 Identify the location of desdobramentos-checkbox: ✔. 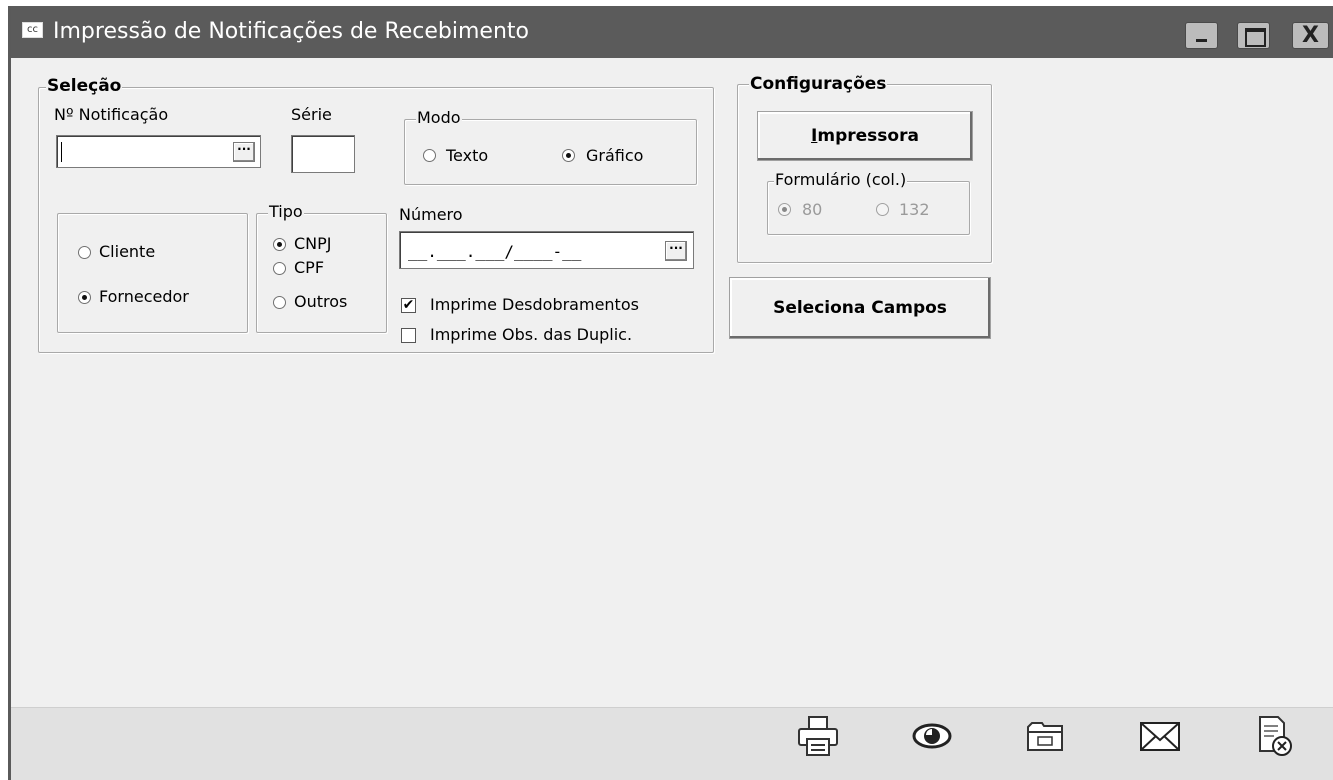
(408, 305).